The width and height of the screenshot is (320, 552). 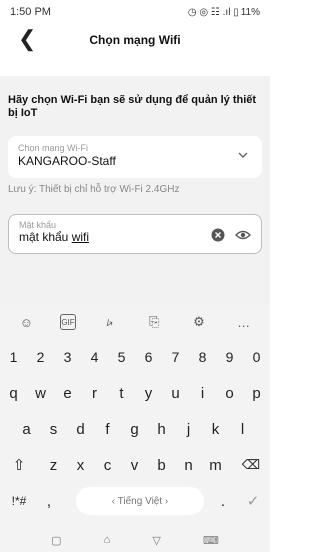 What do you see at coordinates (175, 393) in the screenshot?
I see `key-u: u` at bounding box center [175, 393].